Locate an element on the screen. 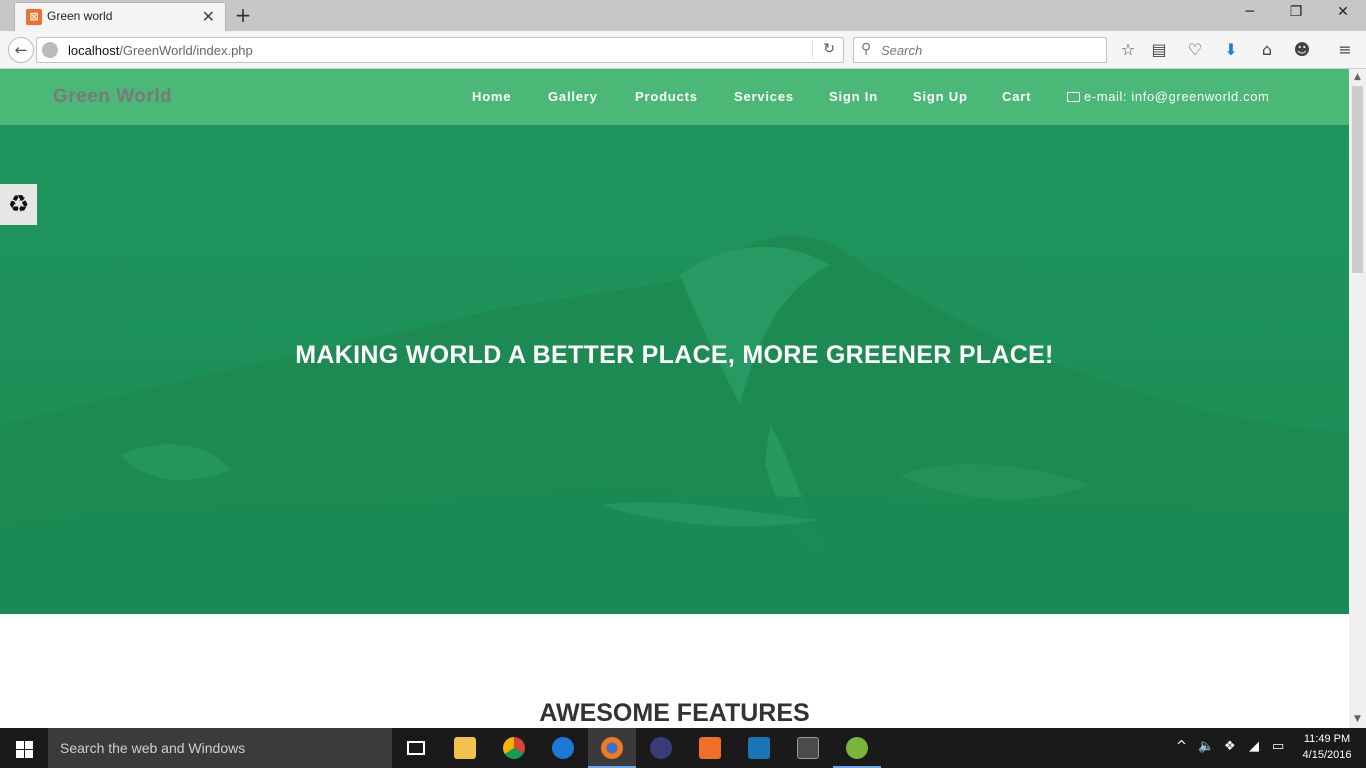 This screenshot has height=768, width=1366. sublime-button is located at coordinates (808, 748).